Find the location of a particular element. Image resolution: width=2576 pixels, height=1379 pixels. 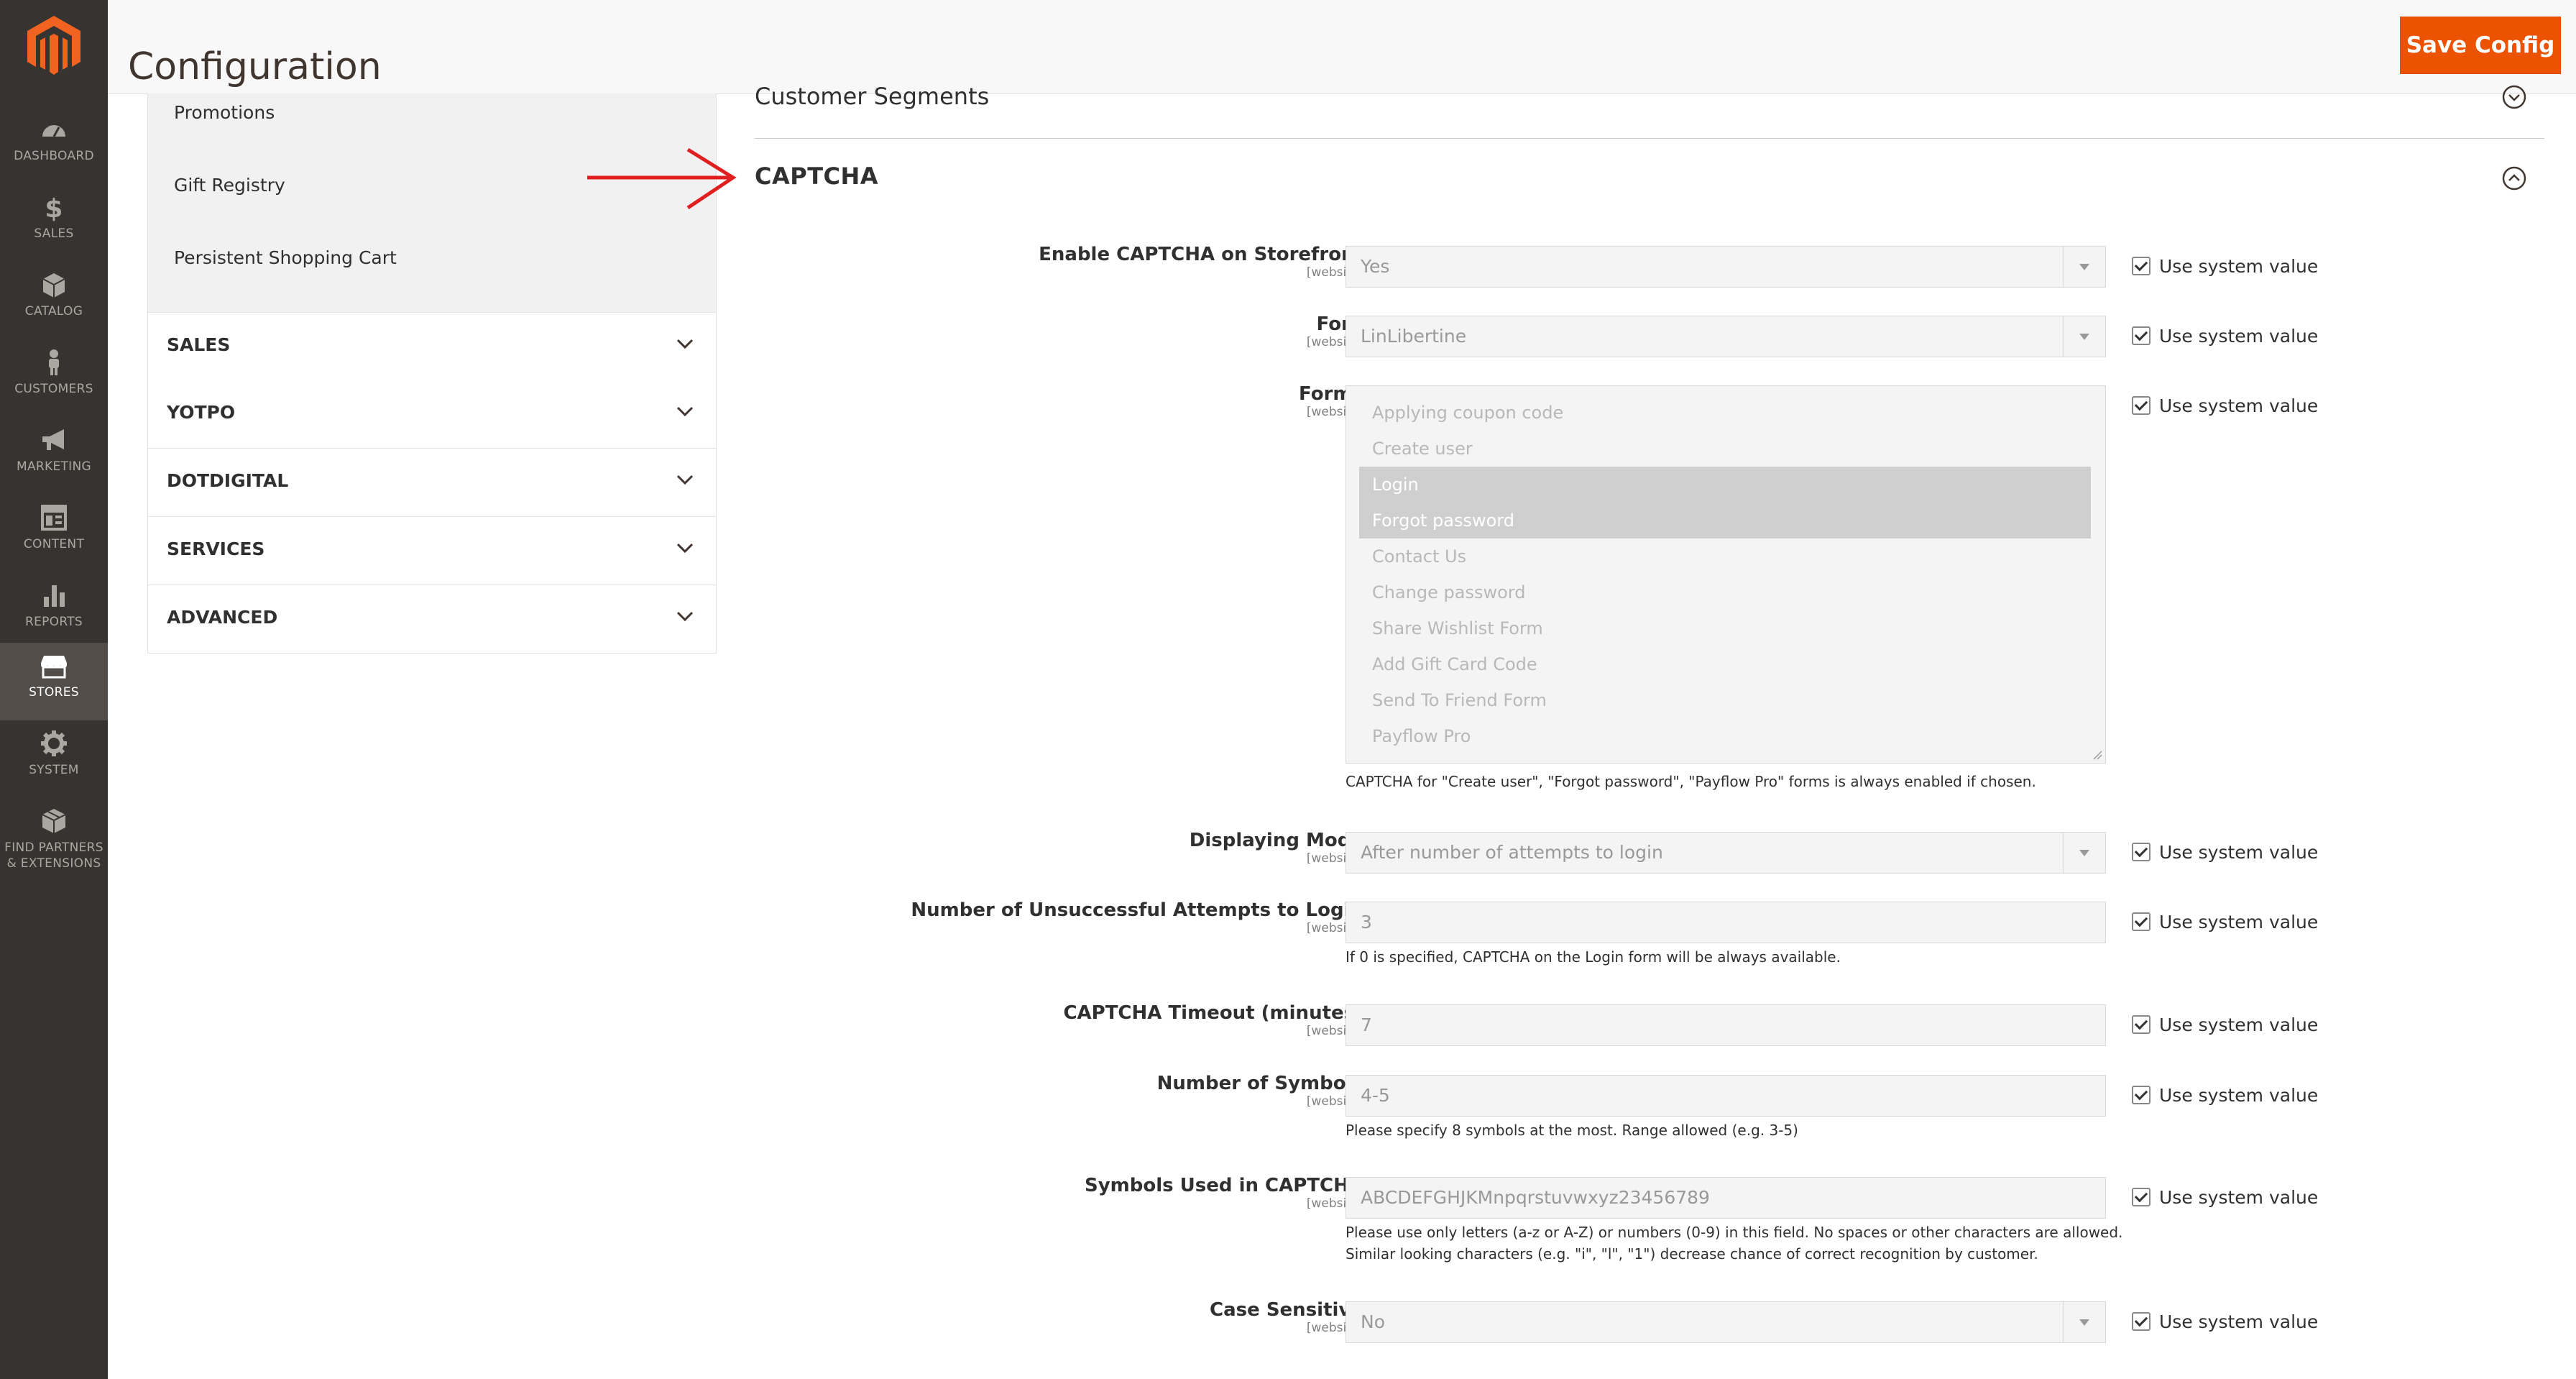

page-header: Configuration Save Config is located at coordinates (1342, 47).